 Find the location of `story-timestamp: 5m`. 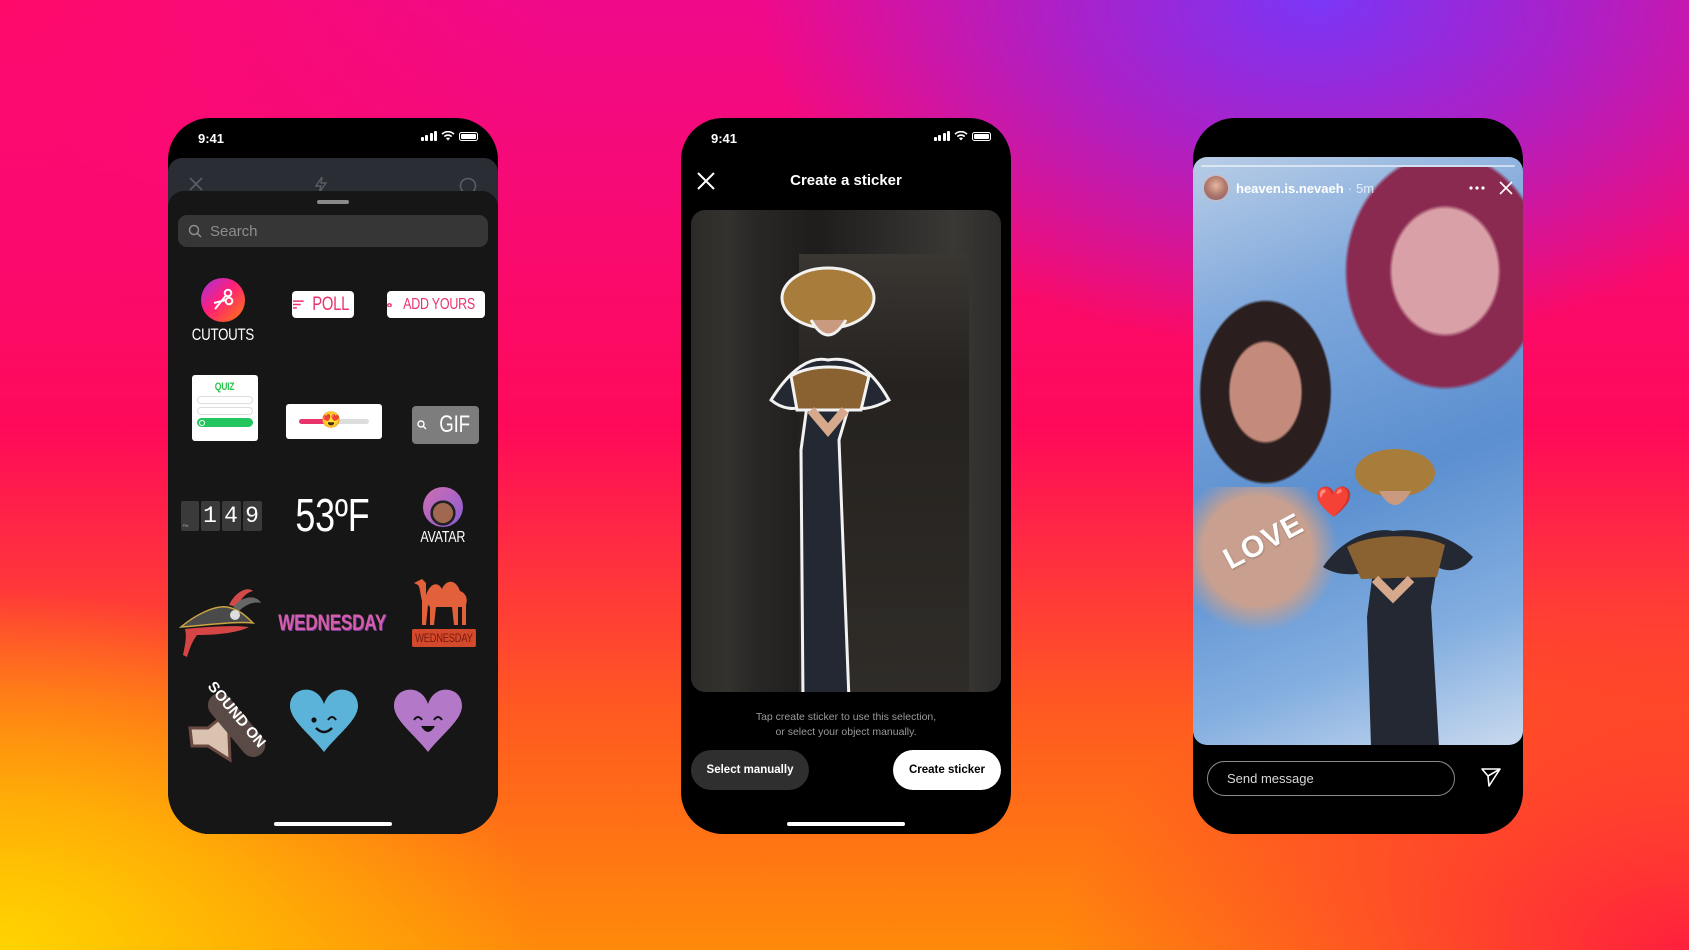

story-timestamp: 5m is located at coordinates (1365, 188).